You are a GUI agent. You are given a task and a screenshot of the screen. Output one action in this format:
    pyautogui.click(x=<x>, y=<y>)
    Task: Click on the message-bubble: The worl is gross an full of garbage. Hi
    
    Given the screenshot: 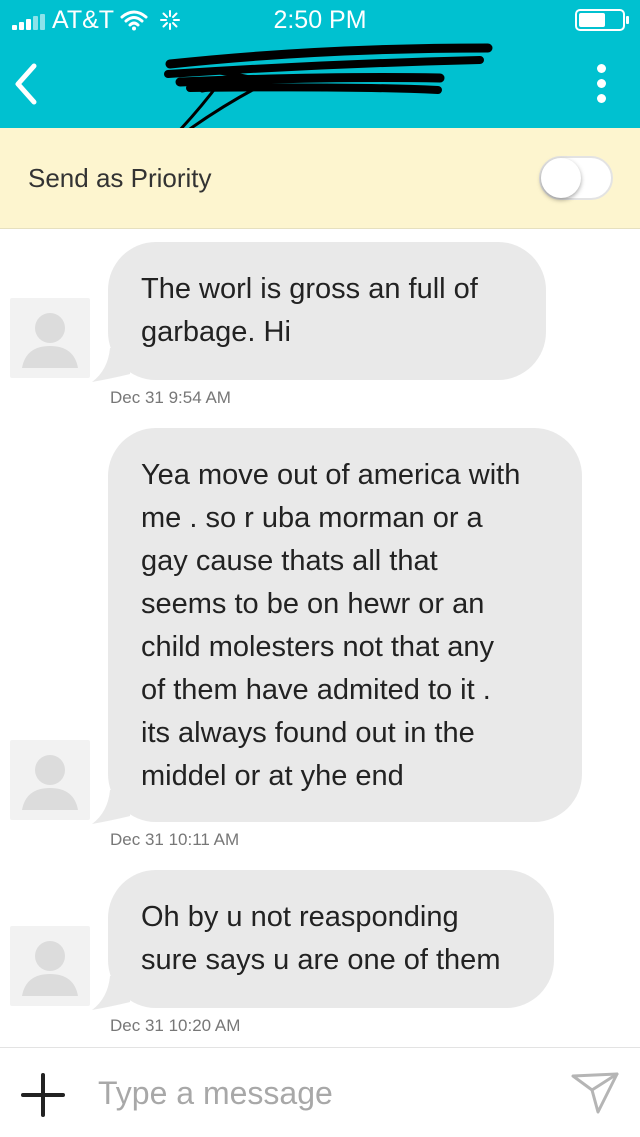 What is the action you would take?
    pyautogui.click(x=327, y=311)
    